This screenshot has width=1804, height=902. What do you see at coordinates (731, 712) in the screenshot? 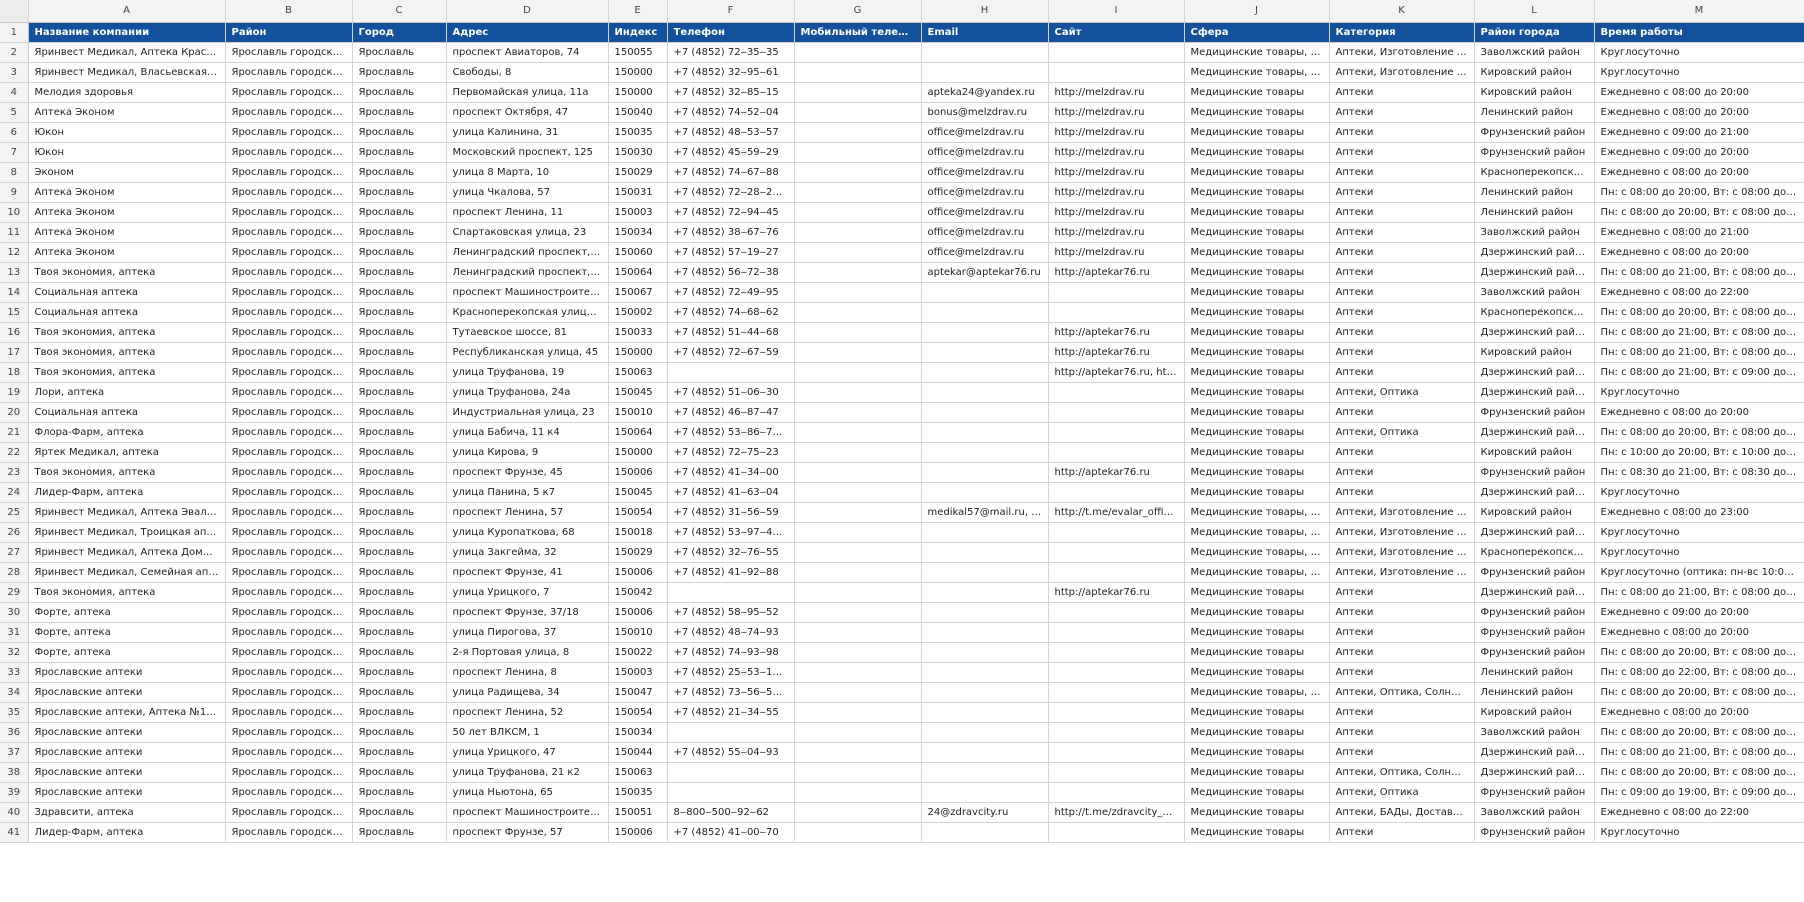
I see `cell: +7 (4852) 21‒34‒55` at bounding box center [731, 712].